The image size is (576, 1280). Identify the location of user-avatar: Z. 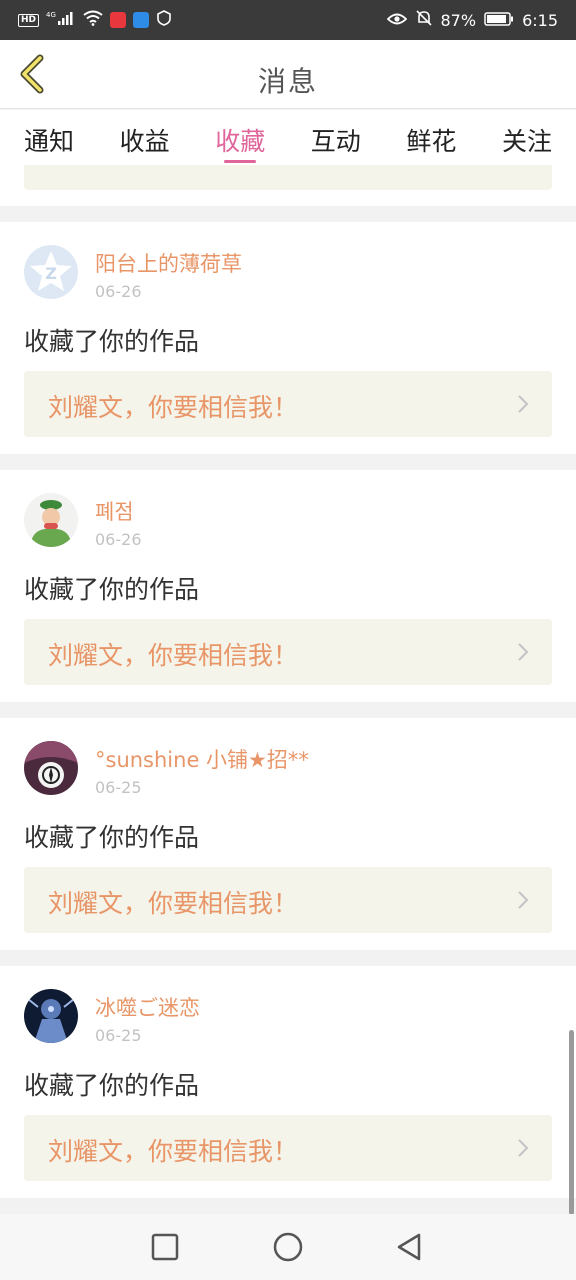
(51, 272).